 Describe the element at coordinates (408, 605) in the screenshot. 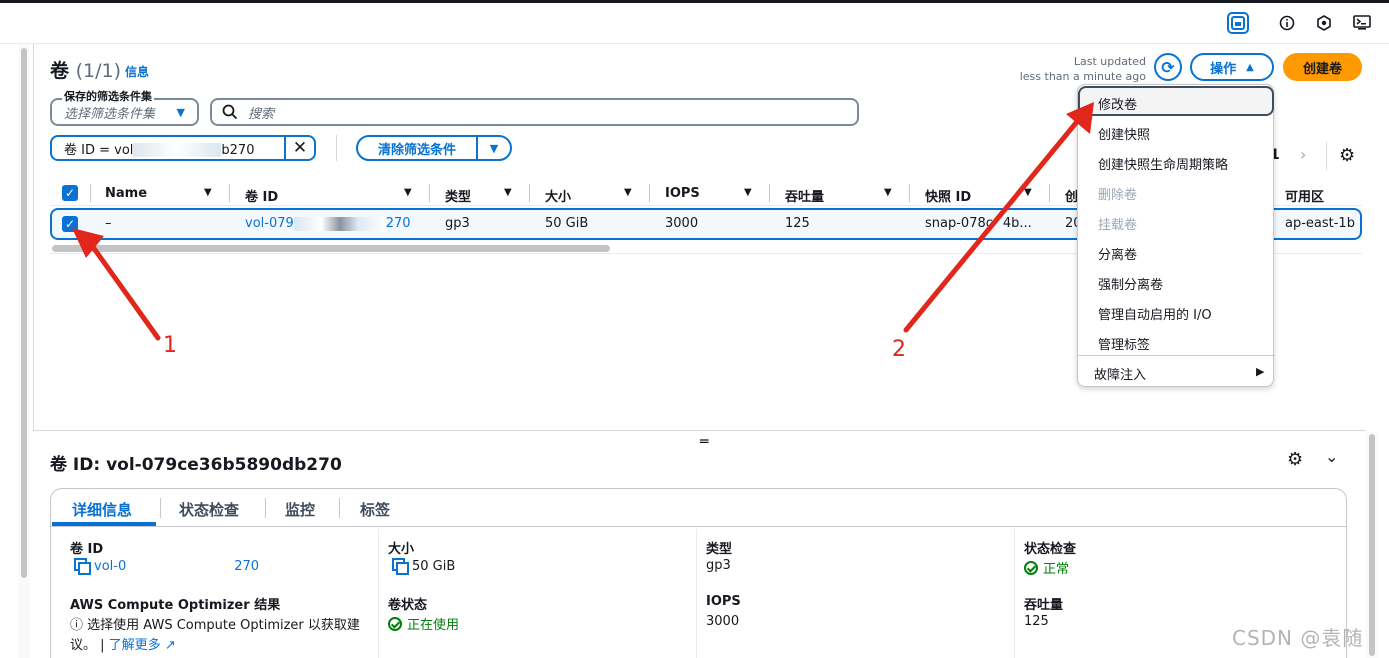

I see `field-state-key: 卷状态` at that location.